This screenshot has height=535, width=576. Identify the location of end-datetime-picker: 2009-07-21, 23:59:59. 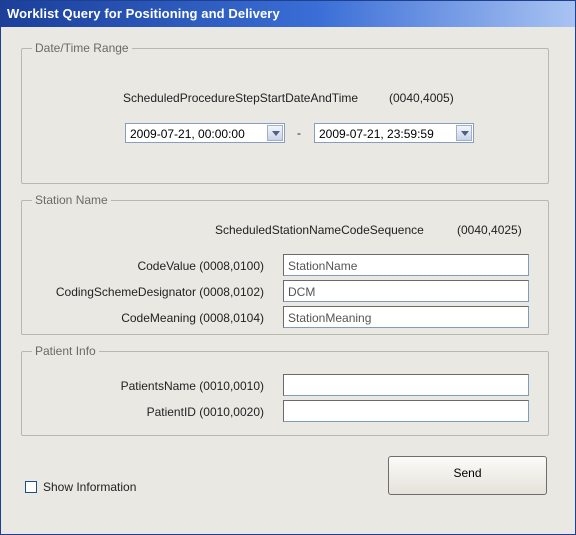
(394, 133).